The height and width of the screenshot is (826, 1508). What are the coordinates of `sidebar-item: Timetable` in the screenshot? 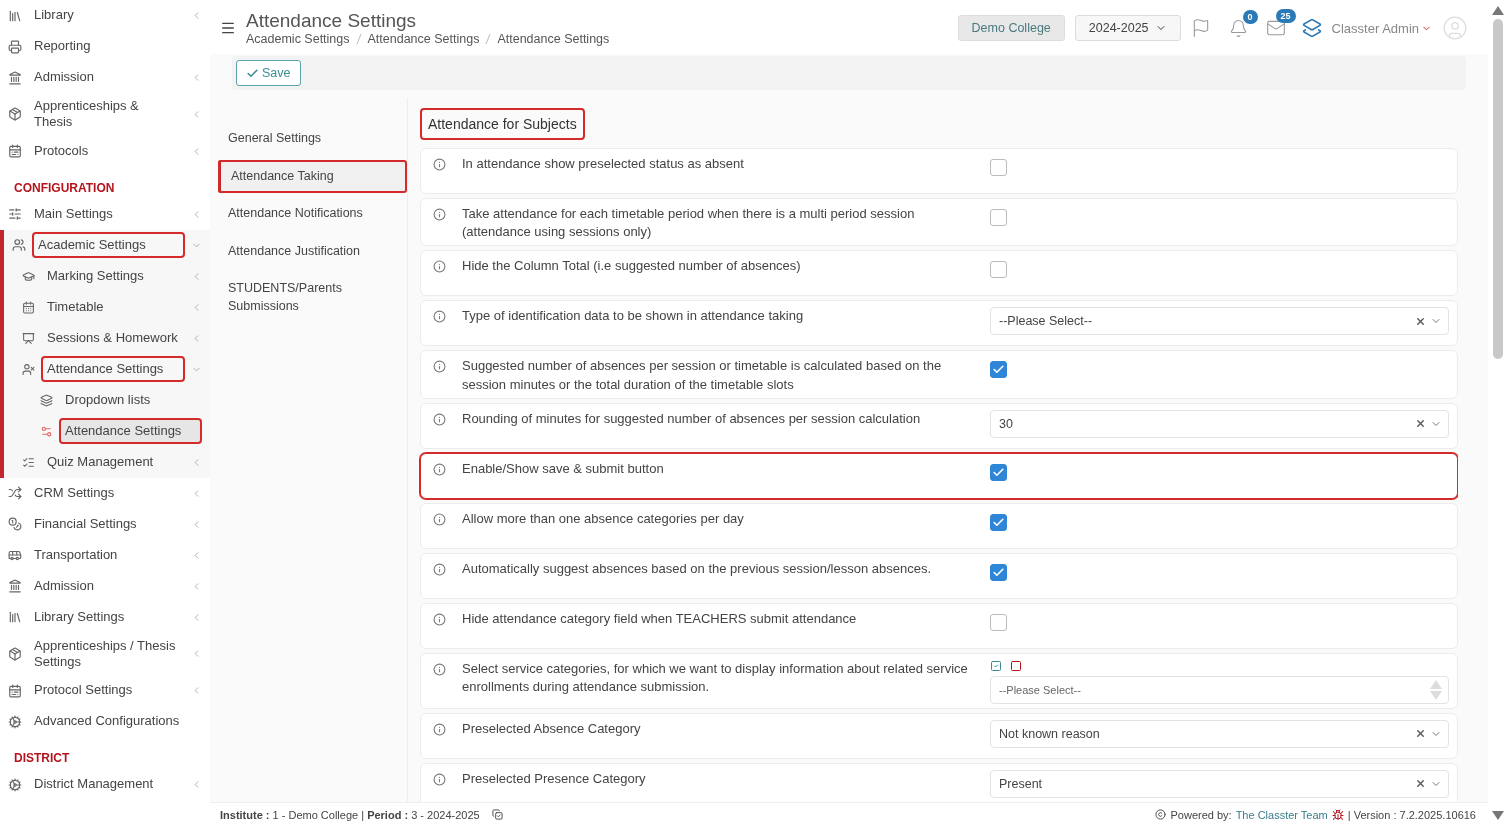 It's located at (113, 307).